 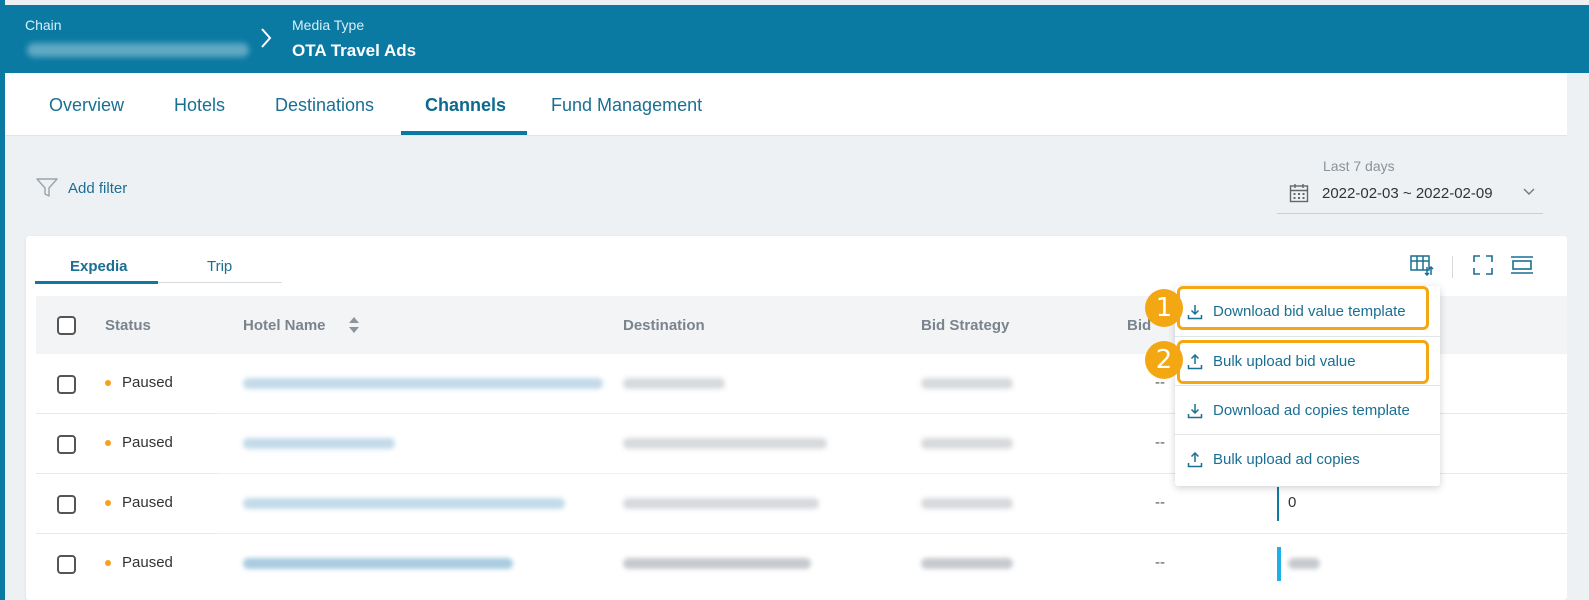 What do you see at coordinates (1164, 360) in the screenshot?
I see `step-2-badge: 2` at bounding box center [1164, 360].